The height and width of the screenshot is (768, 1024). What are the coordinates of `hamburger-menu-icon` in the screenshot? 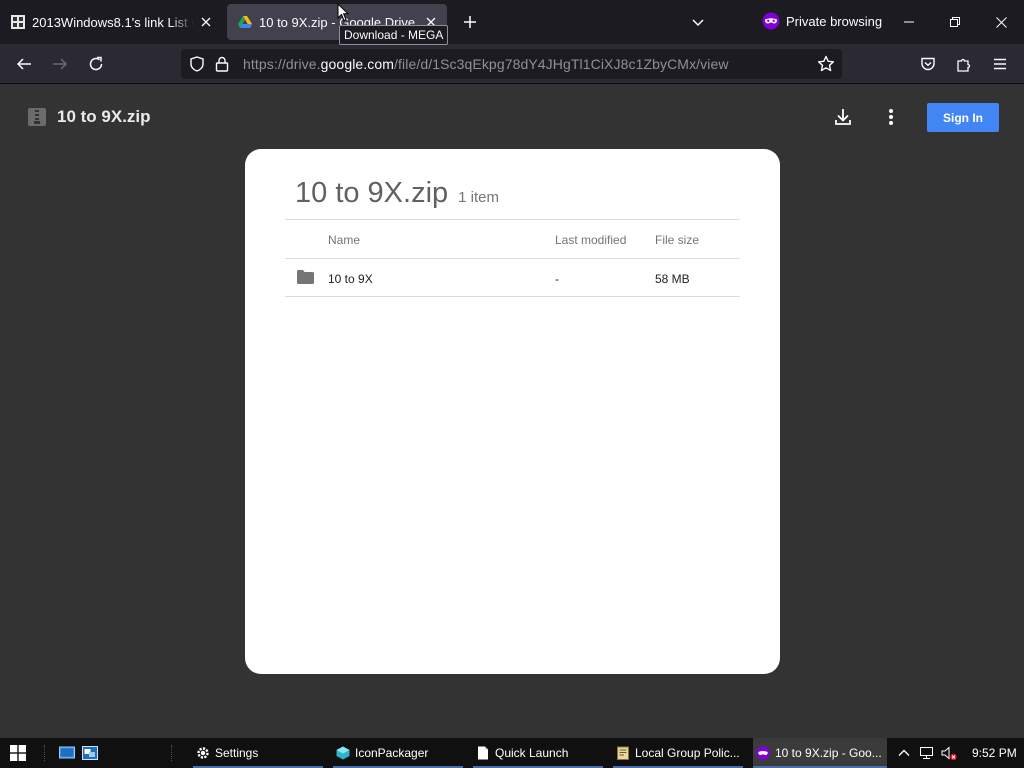 It's located at (1000, 64).